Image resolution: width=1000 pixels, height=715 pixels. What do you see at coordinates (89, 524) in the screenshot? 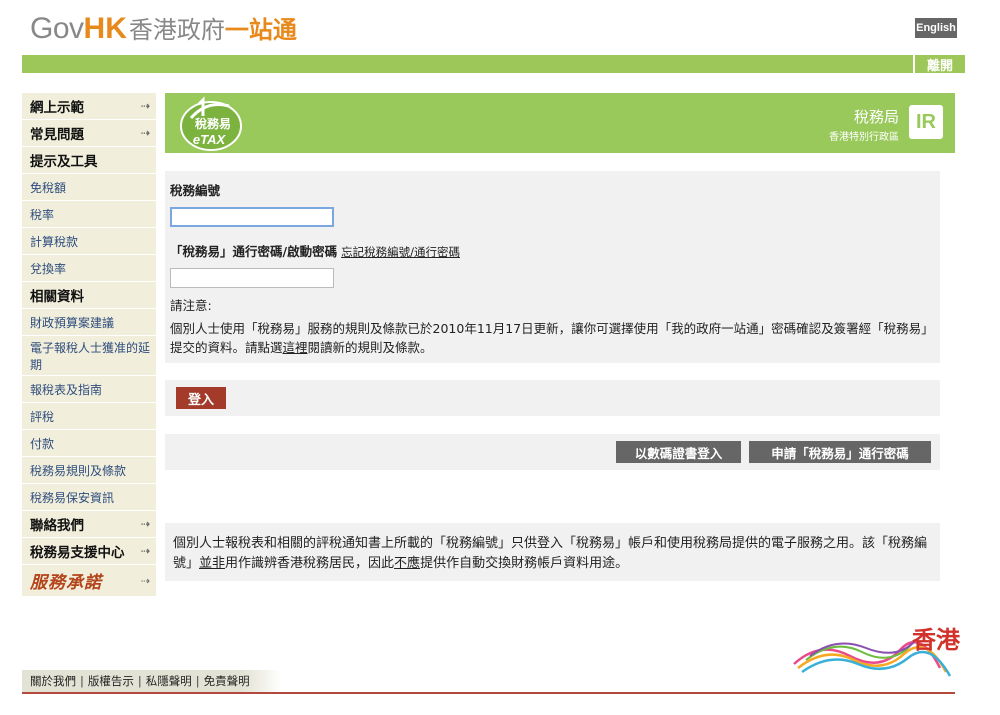
I see `sidebar-item: 聯絡我們 ⇢` at bounding box center [89, 524].